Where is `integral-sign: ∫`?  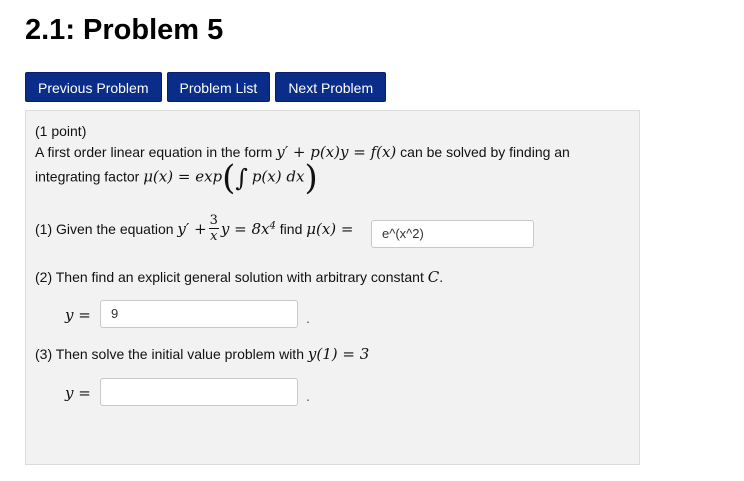
integral-sign: ∫ is located at coordinates (241, 178).